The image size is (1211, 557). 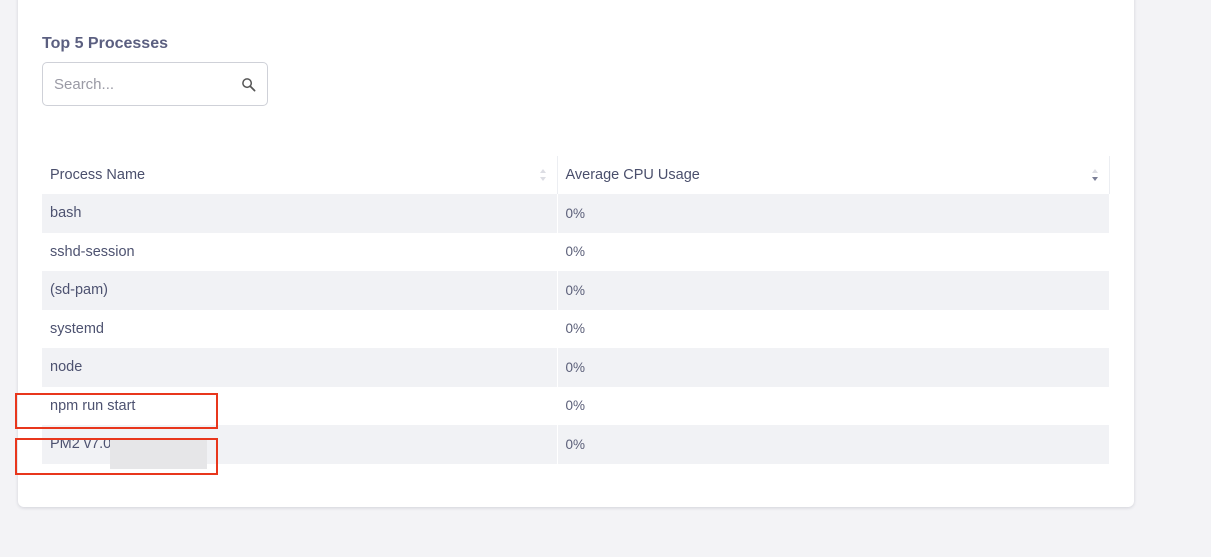 I want to click on table-row: bash 0%, so click(x=575, y=213).